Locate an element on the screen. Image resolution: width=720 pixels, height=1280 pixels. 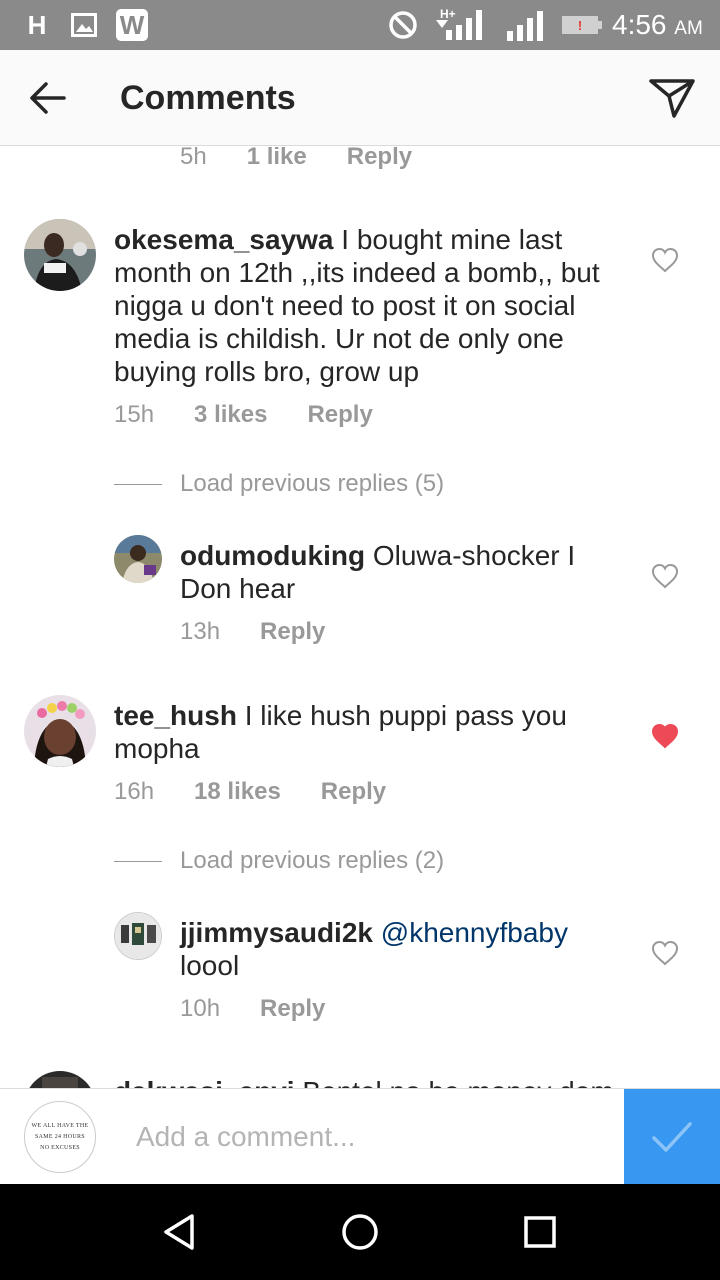
comment-meta: 15h 3 likes Reply is located at coordinates (243, 415).